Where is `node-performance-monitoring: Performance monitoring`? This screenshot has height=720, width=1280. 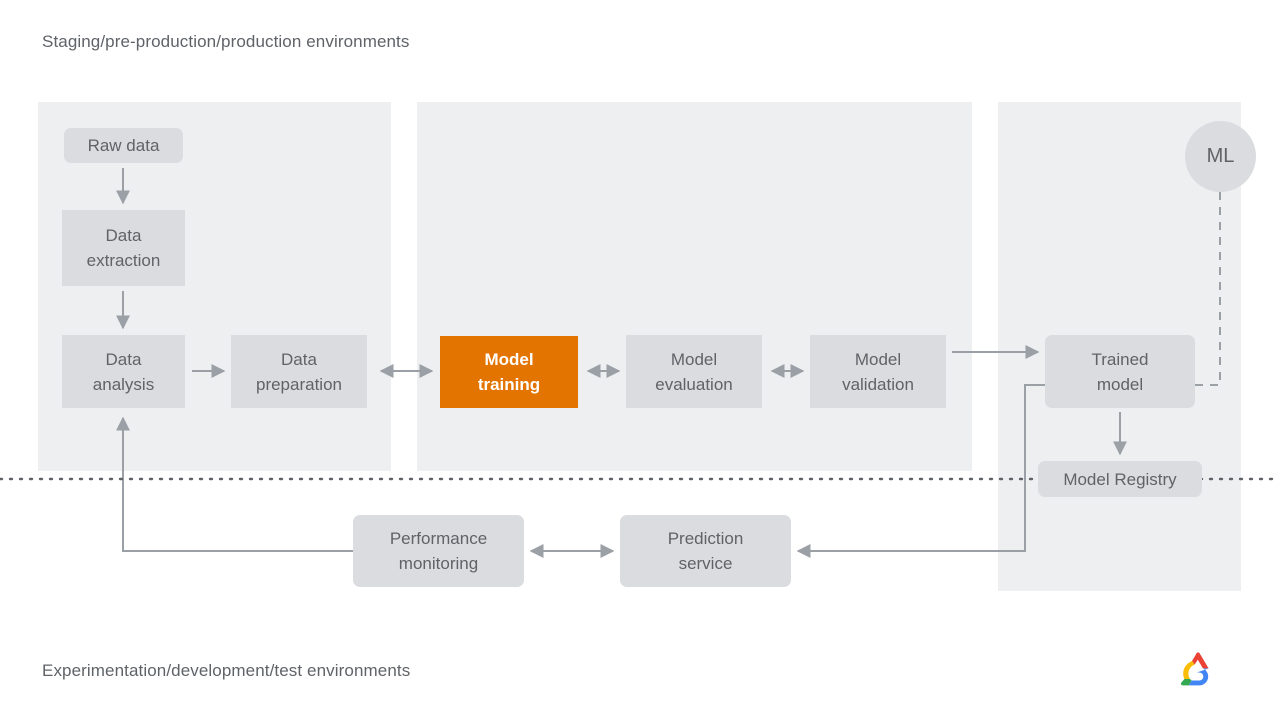 node-performance-monitoring: Performance monitoring is located at coordinates (438, 551).